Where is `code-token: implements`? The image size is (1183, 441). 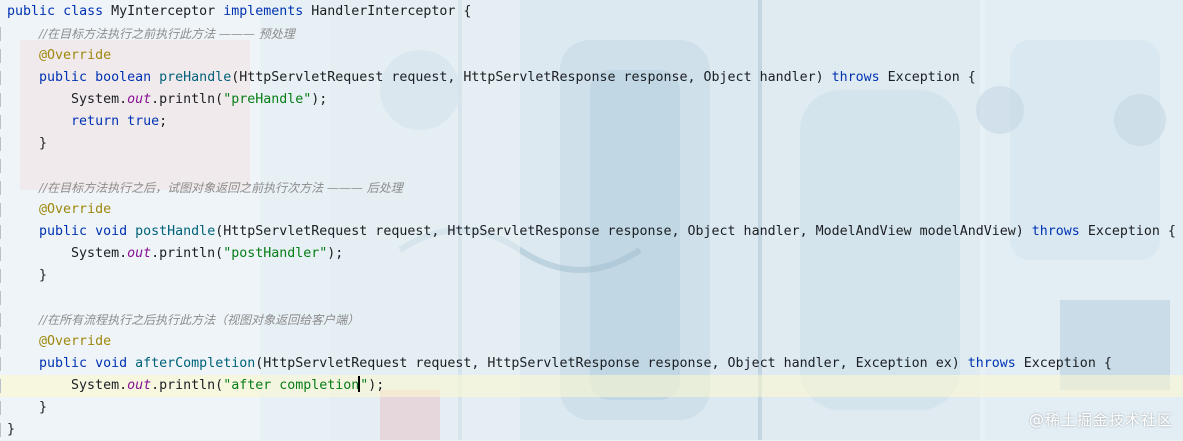
code-token: implements is located at coordinates (263, 11).